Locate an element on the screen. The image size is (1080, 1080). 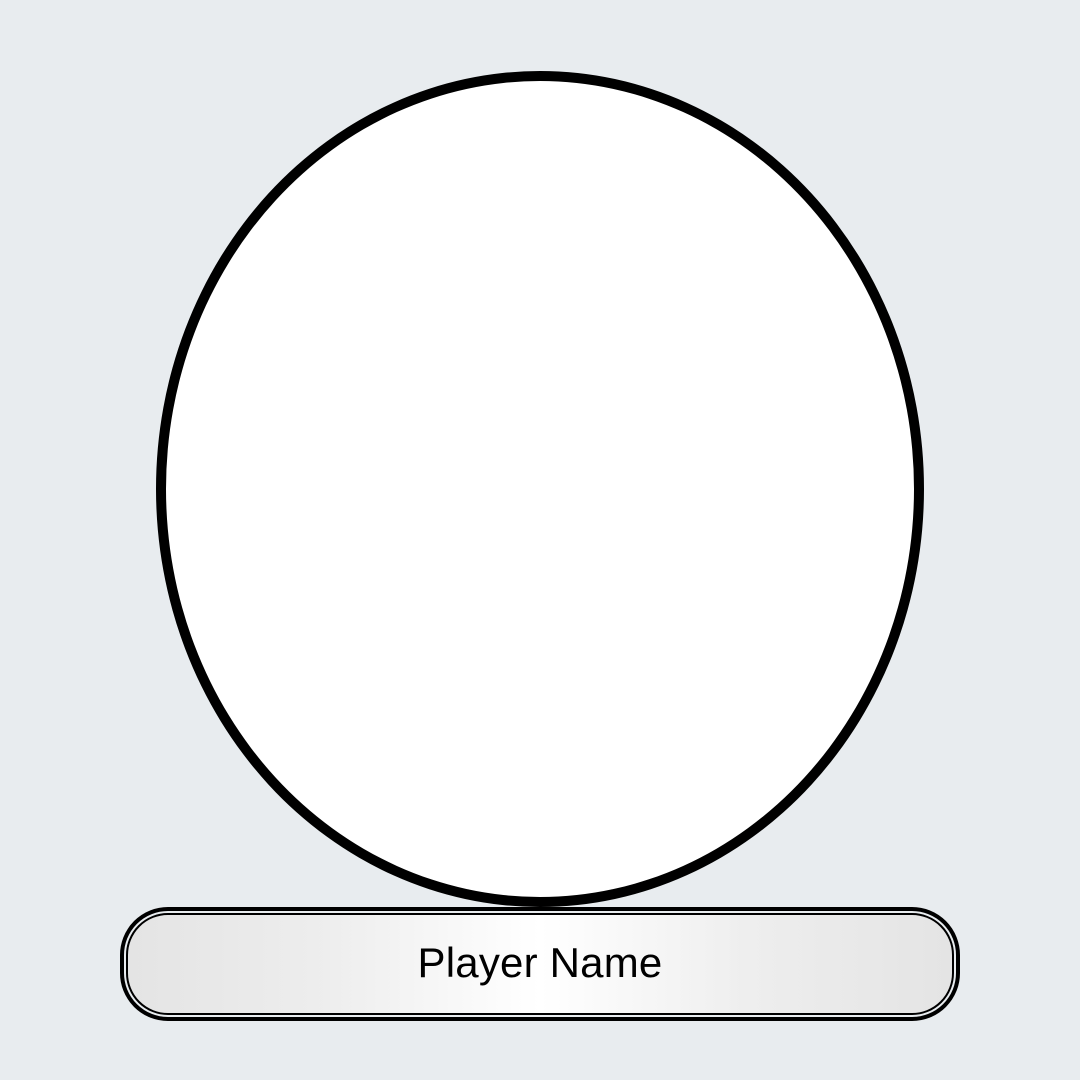
player-name-label: Player Name is located at coordinates (540, 962).